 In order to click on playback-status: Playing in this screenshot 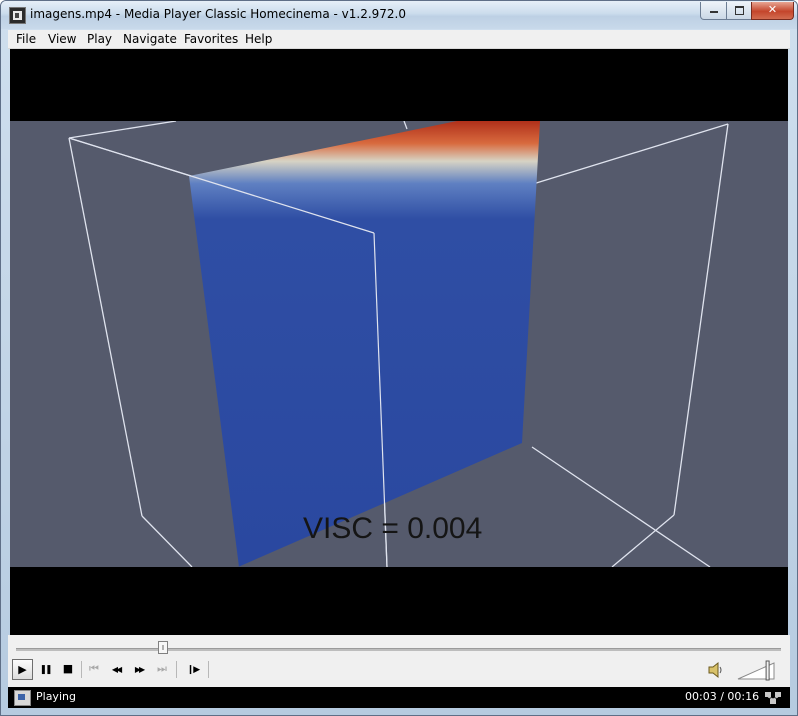, I will do `click(56, 696)`.